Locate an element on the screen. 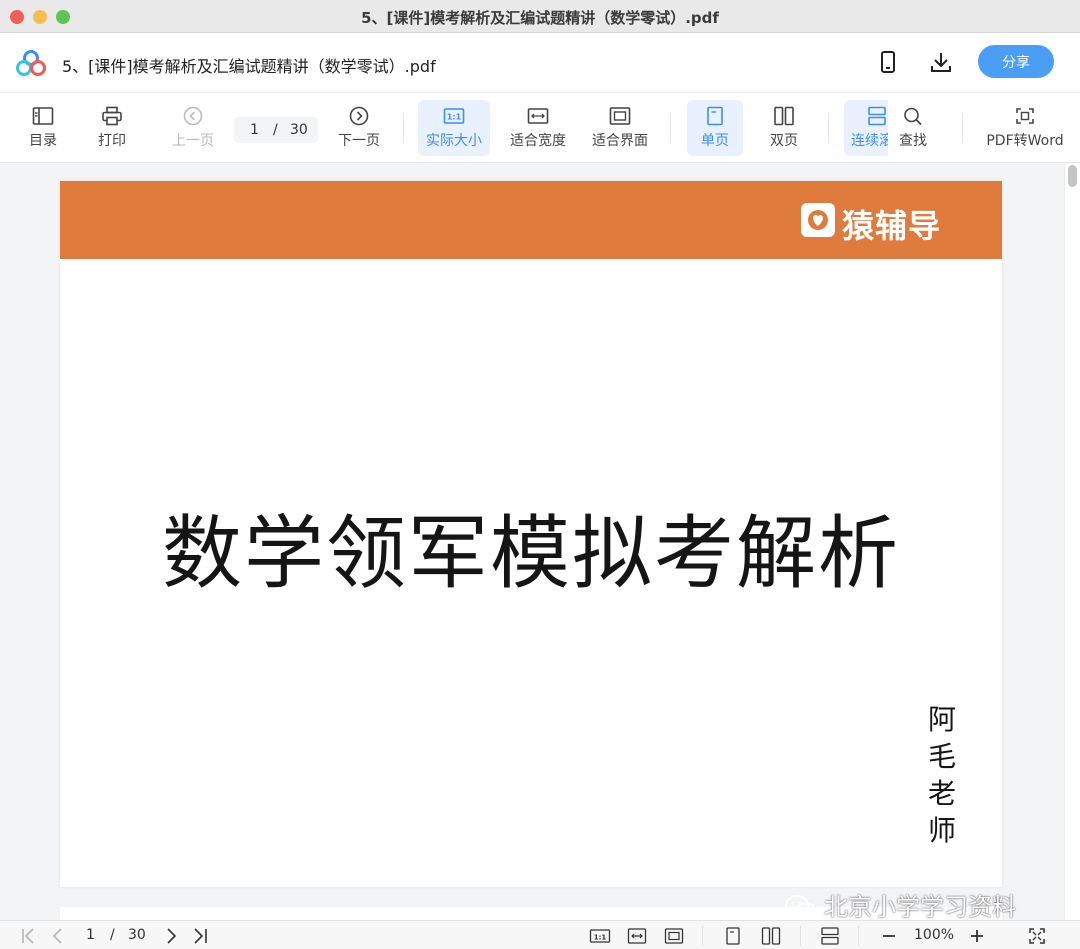 The width and height of the screenshot is (1080, 949). print-button: 打印 is located at coordinates (112, 128).